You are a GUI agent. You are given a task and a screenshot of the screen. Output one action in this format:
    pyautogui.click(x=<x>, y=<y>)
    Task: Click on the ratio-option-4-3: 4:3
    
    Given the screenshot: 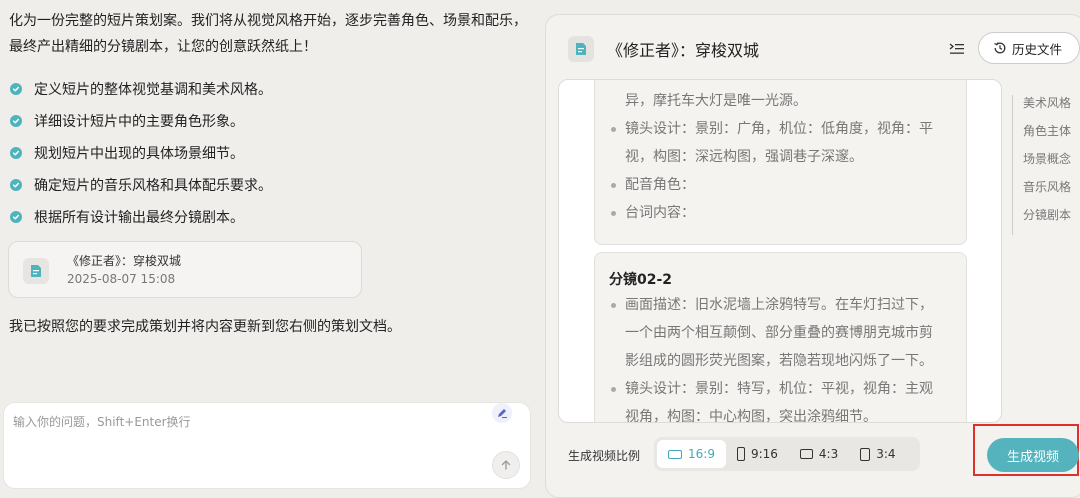 What is the action you would take?
    pyautogui.click(x=819, y=454)
    